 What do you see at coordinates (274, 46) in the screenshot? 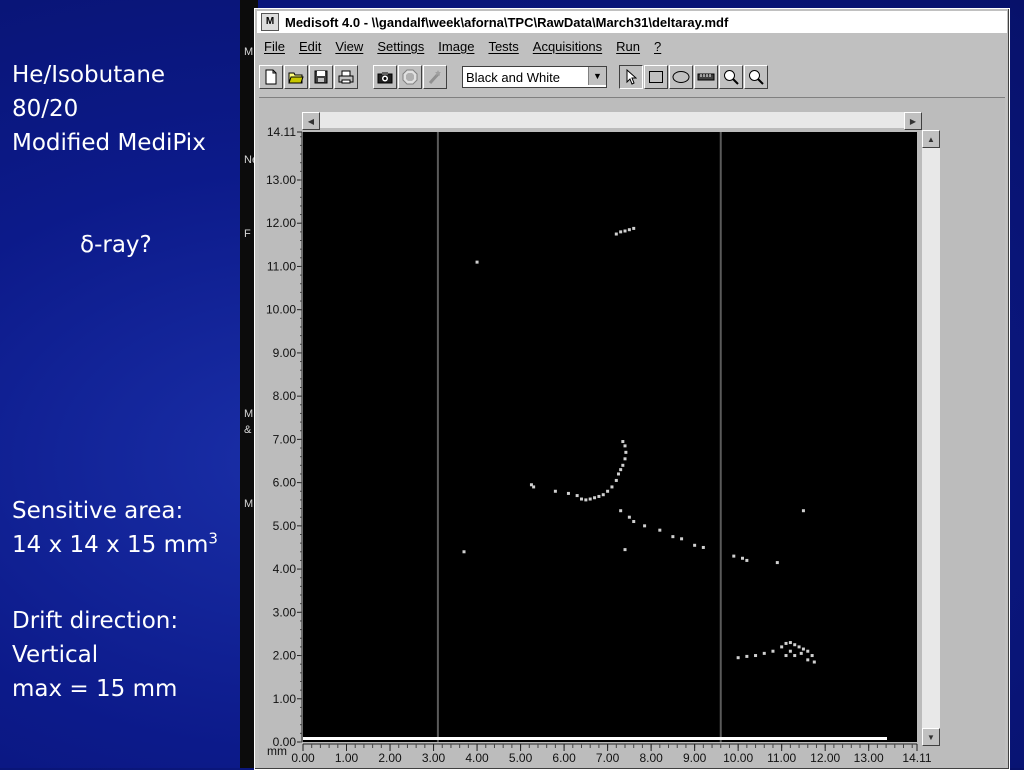
I see `menu-file: File` at bounding box center [274, 46].